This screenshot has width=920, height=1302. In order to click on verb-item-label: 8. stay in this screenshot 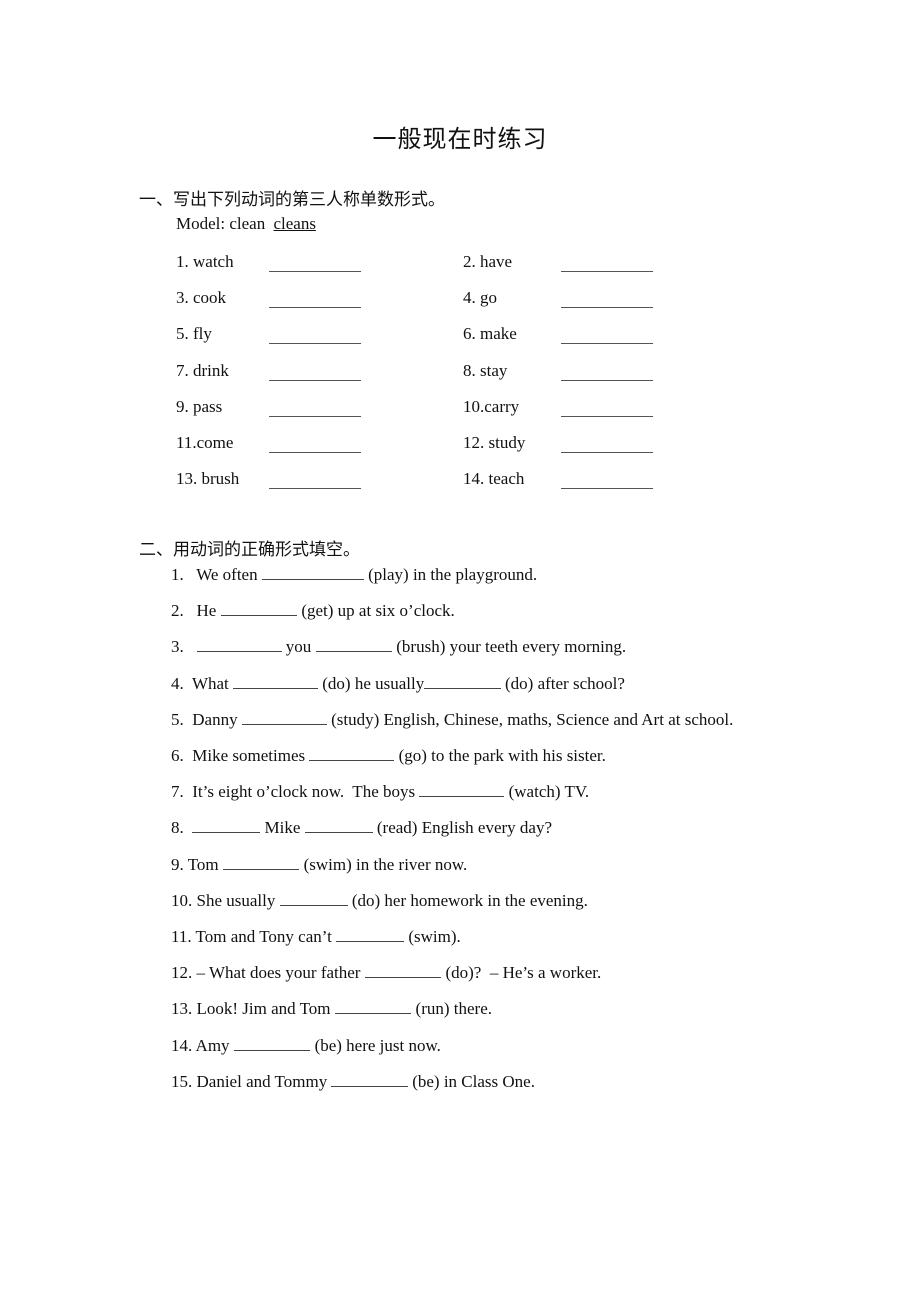, I will do `click(485, 370)`.